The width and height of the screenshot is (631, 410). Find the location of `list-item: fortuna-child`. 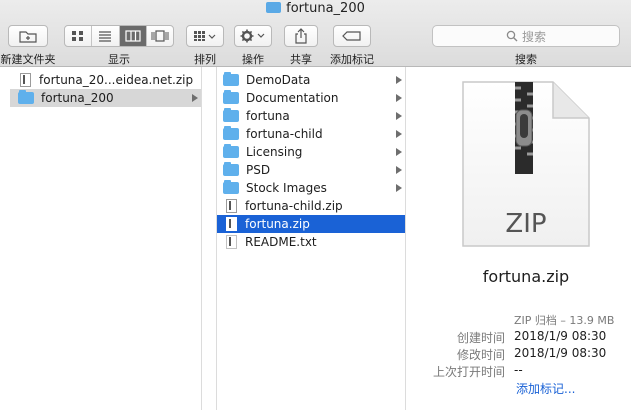

list-item: fortuna-child is located at coordinates (311, 134).